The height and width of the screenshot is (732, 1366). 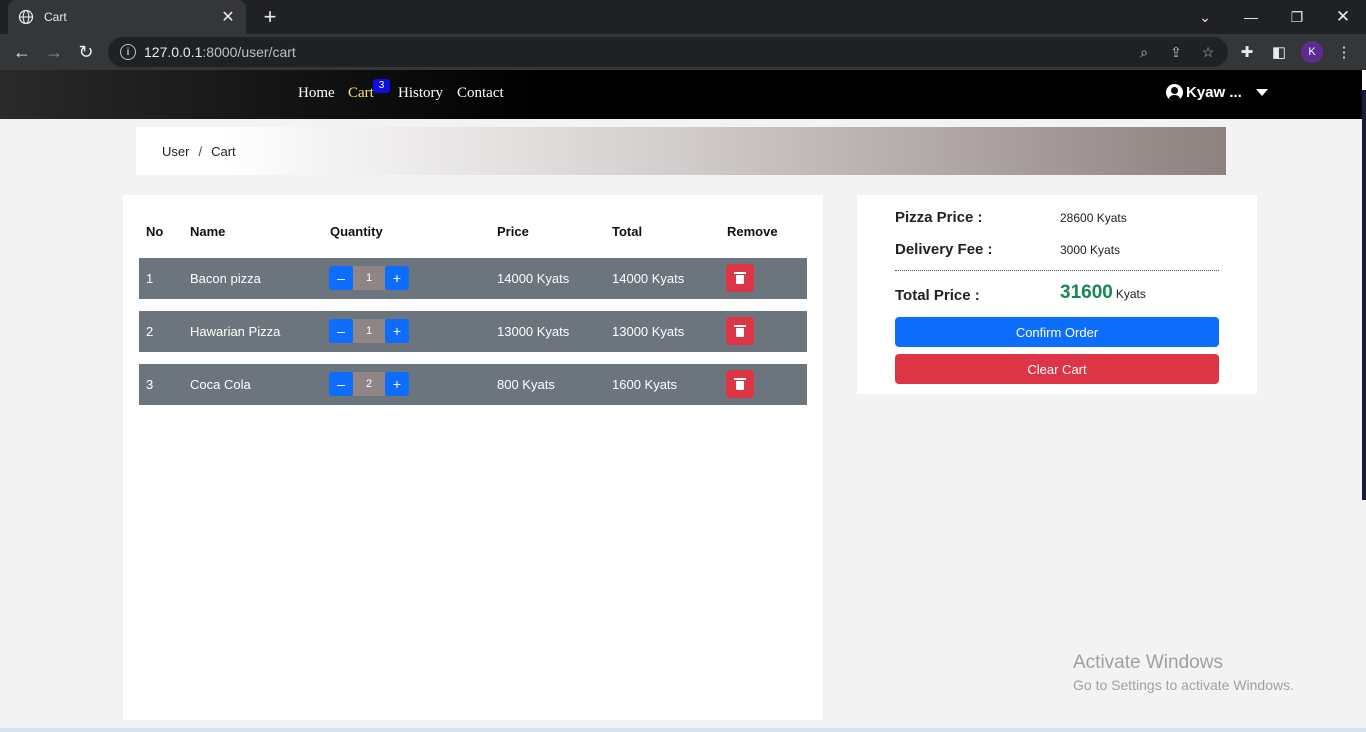 I want to click on row-name: Hawarian Pizza, so click(x=235, y=331).